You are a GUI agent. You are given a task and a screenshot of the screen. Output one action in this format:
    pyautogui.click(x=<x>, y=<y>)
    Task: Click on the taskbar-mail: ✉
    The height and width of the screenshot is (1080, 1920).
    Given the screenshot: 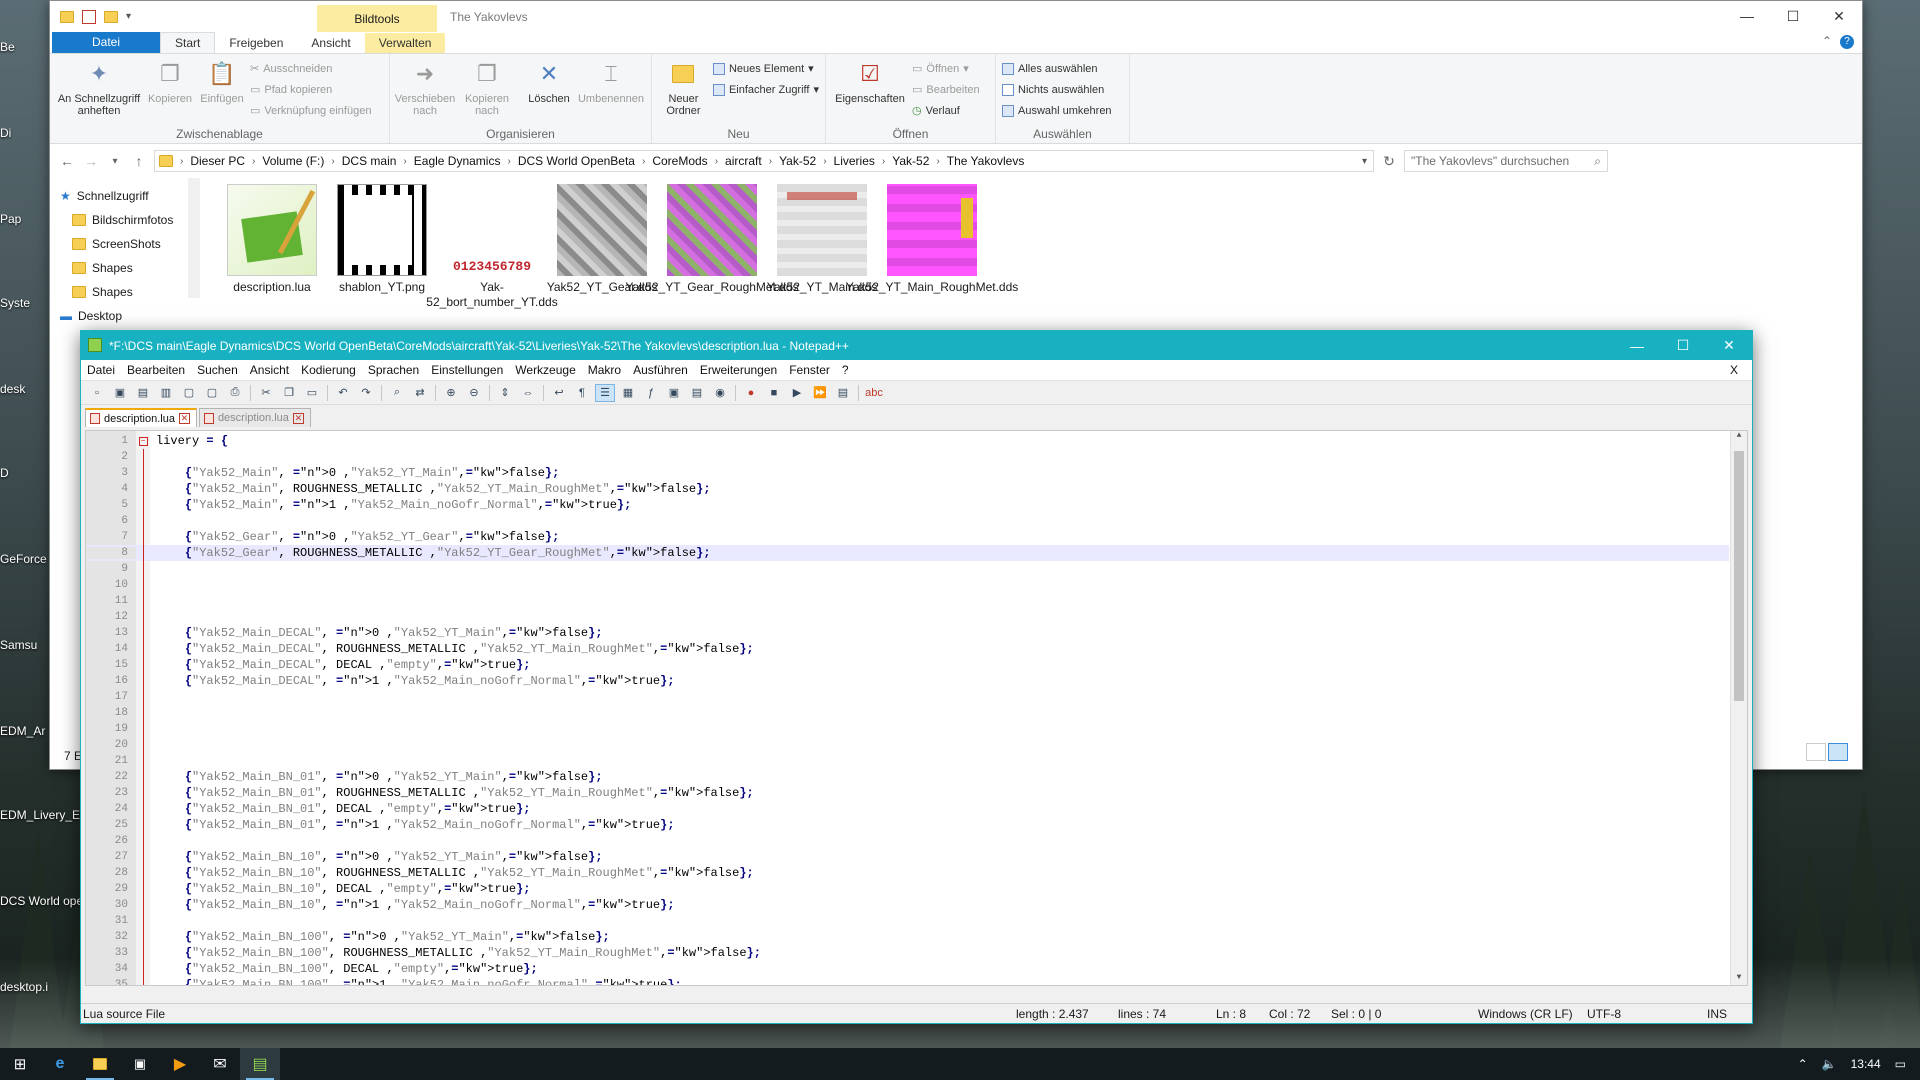 What is the action you would take?
    pyautogui.click(x=220, y=1064)
    